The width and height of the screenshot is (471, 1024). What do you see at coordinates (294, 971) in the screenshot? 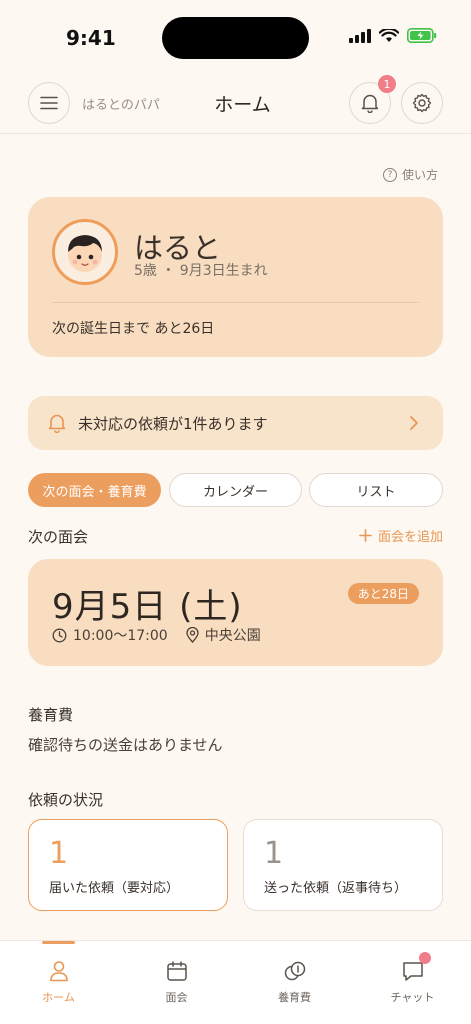
I see `coins-icon` at bounding box center [294, 971].